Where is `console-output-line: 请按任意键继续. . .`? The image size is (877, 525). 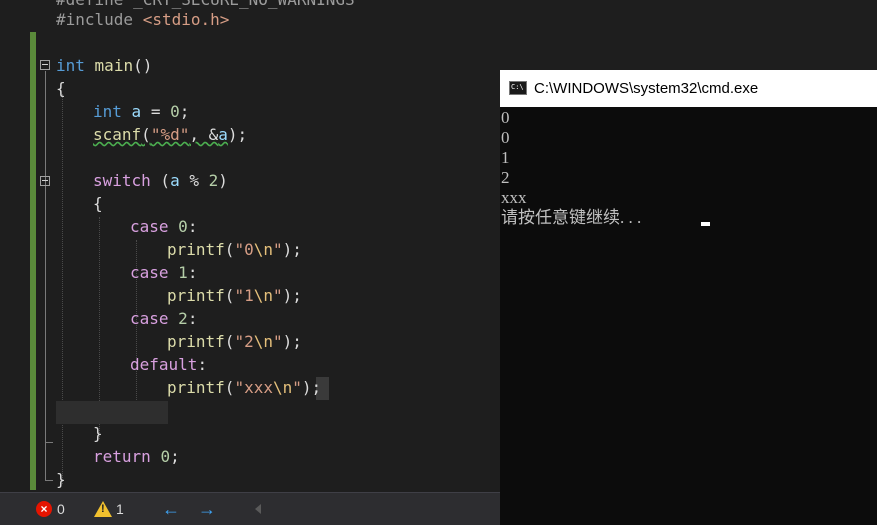 console-output-line: 请按任意键继续. . . is located at coordinates (571, 217).